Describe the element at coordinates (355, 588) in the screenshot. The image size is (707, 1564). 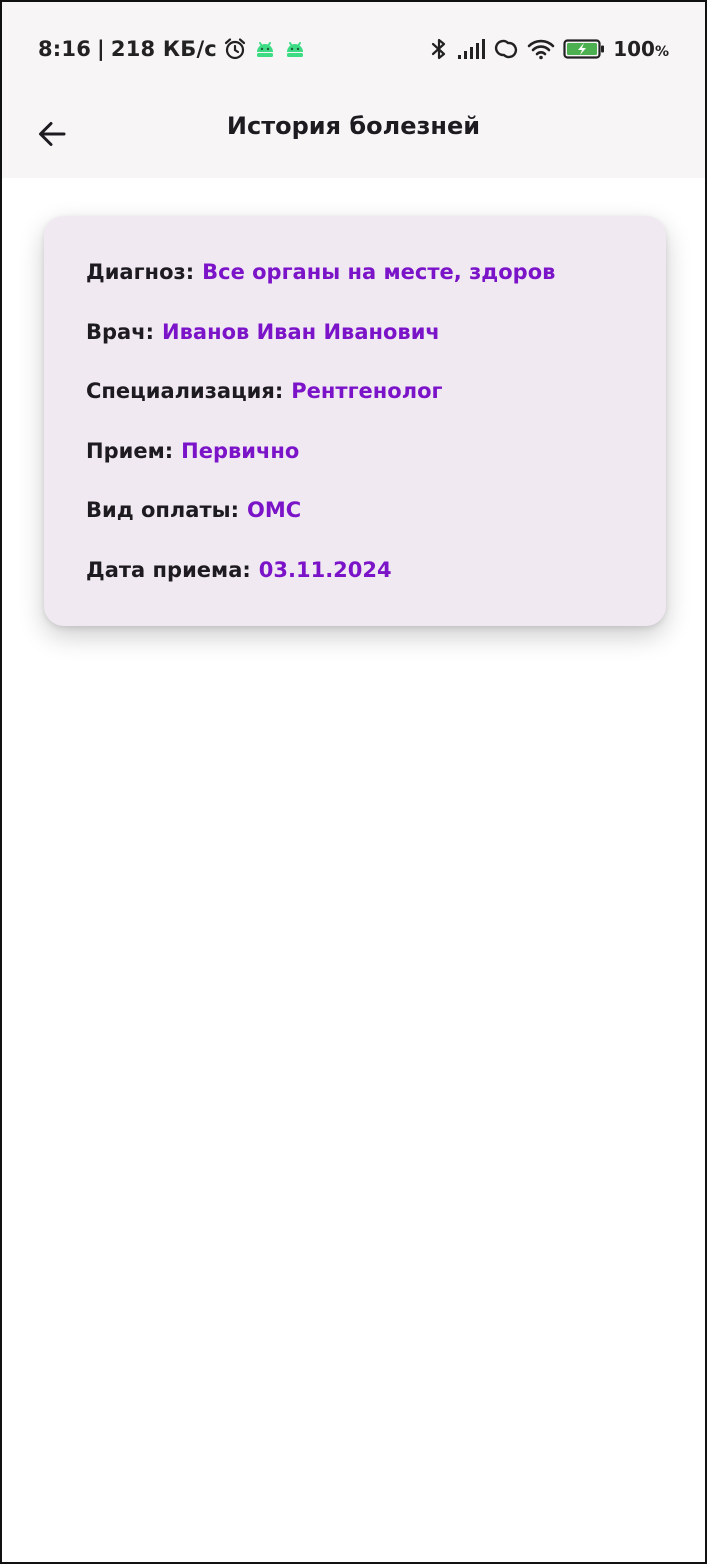
I see `visit-date-row: Дата приема: 03.11.2024` at that location.